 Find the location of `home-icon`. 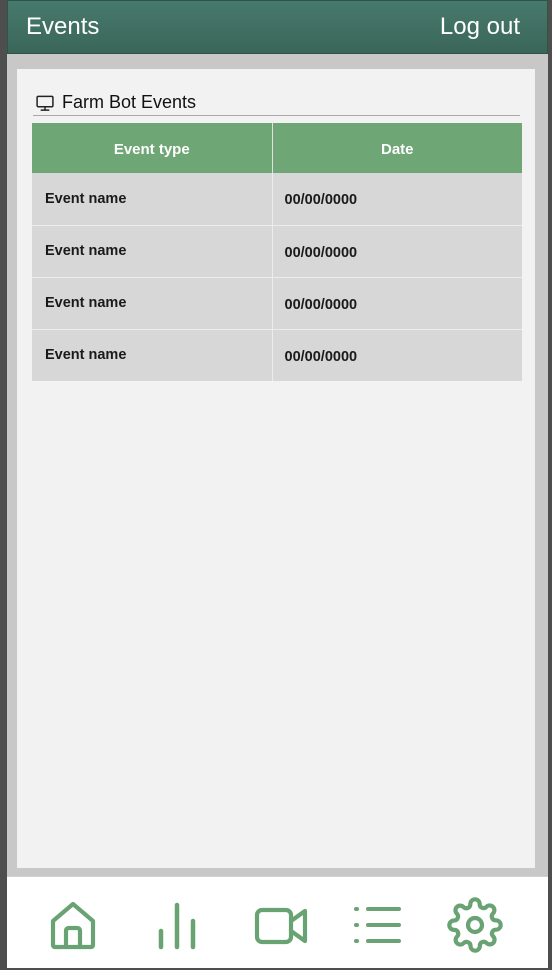

home-icon is located at coordinates (73, 925).